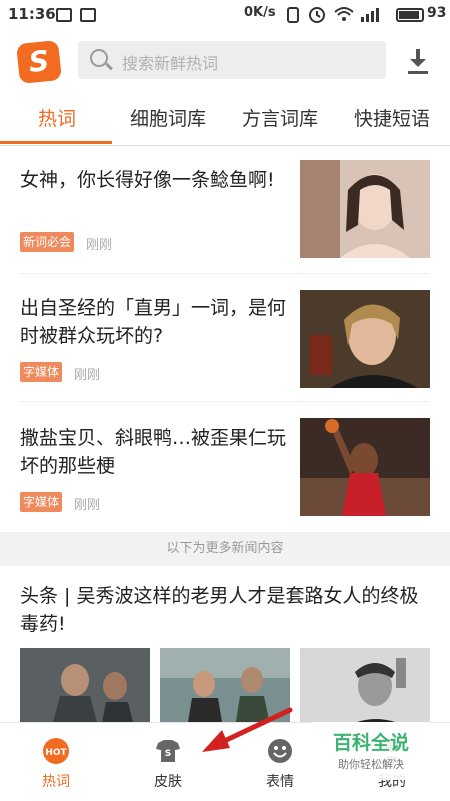 The width and height of the screenshot is (450, 801). I want to click on image-notification-icon, so click(88, 15).